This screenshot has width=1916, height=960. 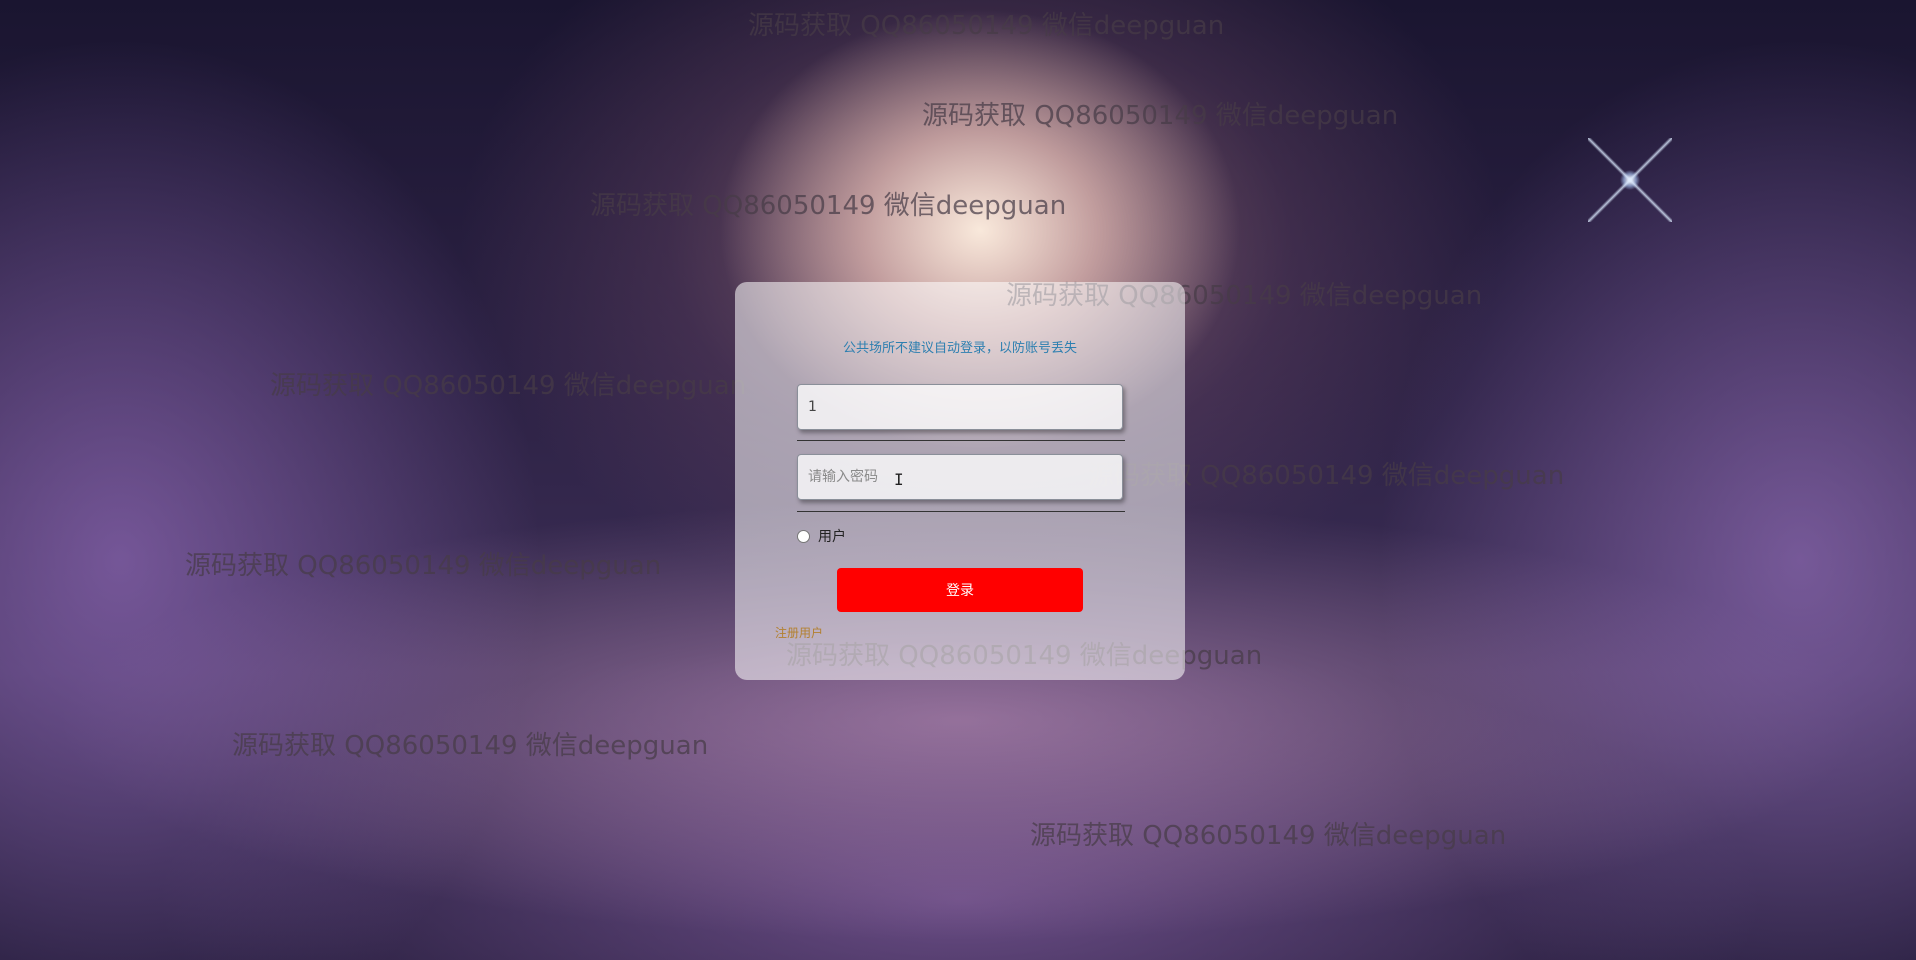 What do you see at coordinates (799, 632) in the screenshot?
I see `register-link: 注册用户` at bounding box center [799, 632].